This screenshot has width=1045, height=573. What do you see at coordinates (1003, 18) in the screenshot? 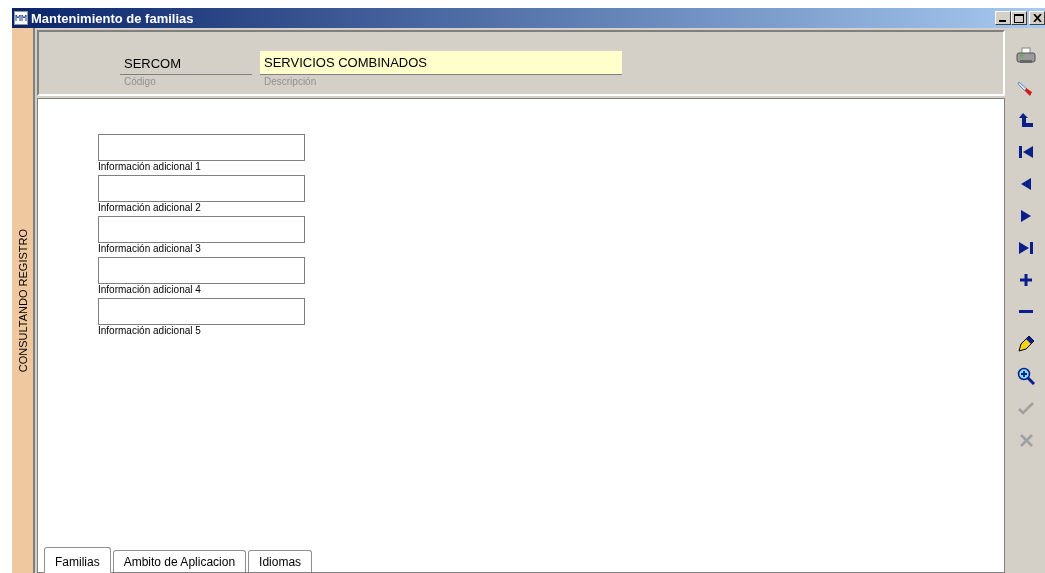
I see `minimize-button` at bounding box center [1003, 18].